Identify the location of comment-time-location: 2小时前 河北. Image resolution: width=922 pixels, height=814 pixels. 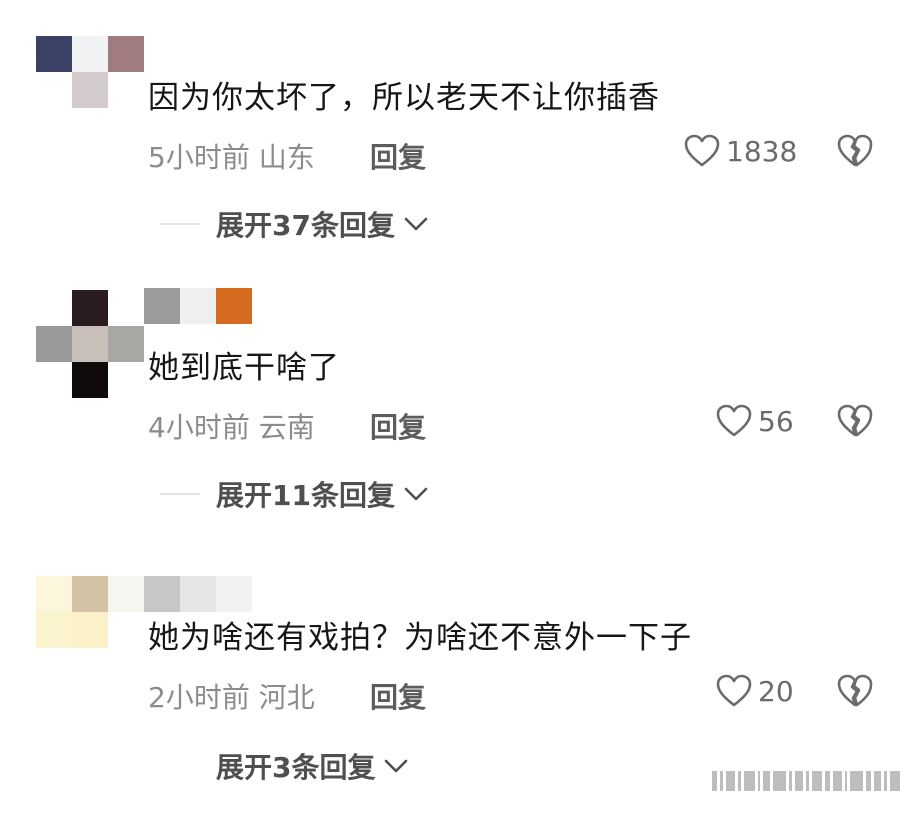
(231, 697).